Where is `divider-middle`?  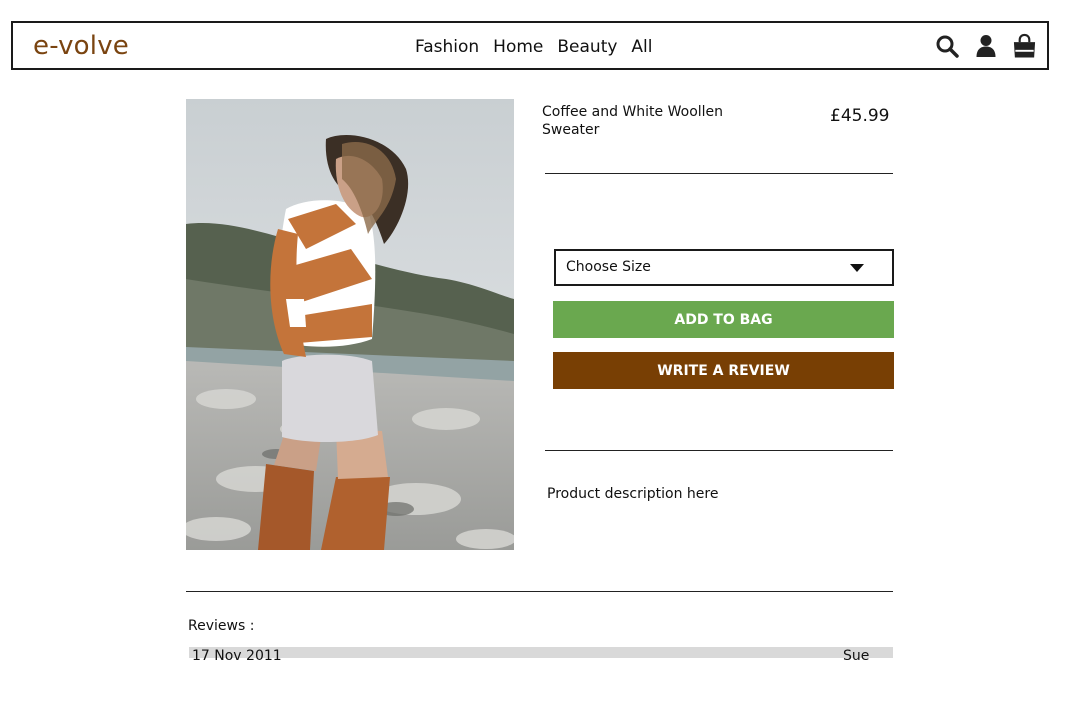
divider-middle is located at coordinates (719, 450).